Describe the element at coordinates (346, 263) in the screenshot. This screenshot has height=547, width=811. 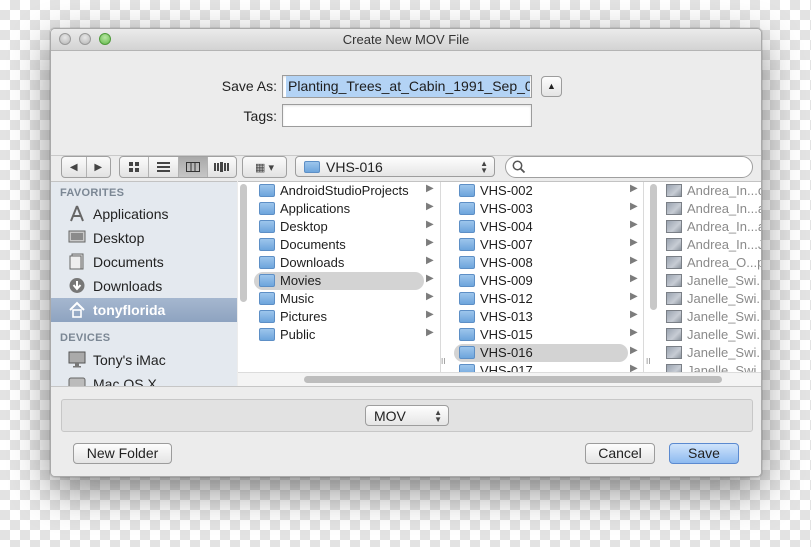
I see `list-item: Downloads ▶` at that location.